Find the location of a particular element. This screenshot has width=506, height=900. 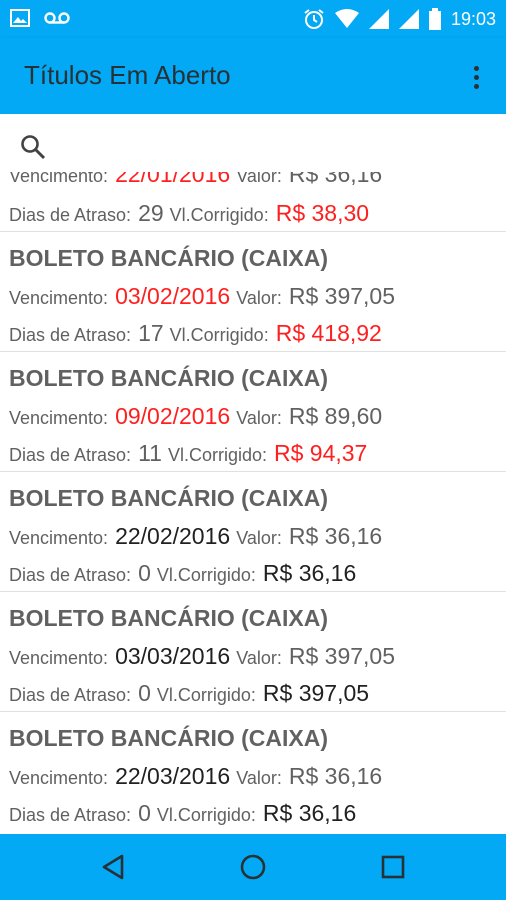

search-bar is located at coordinates (253, 143).